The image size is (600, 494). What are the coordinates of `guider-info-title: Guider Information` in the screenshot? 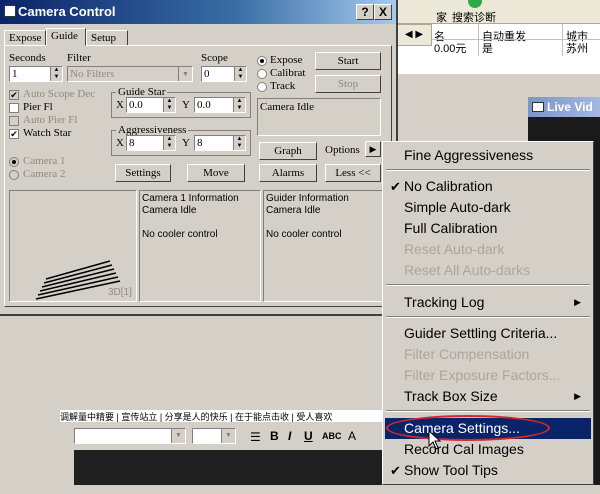 It's located at (307, 198).